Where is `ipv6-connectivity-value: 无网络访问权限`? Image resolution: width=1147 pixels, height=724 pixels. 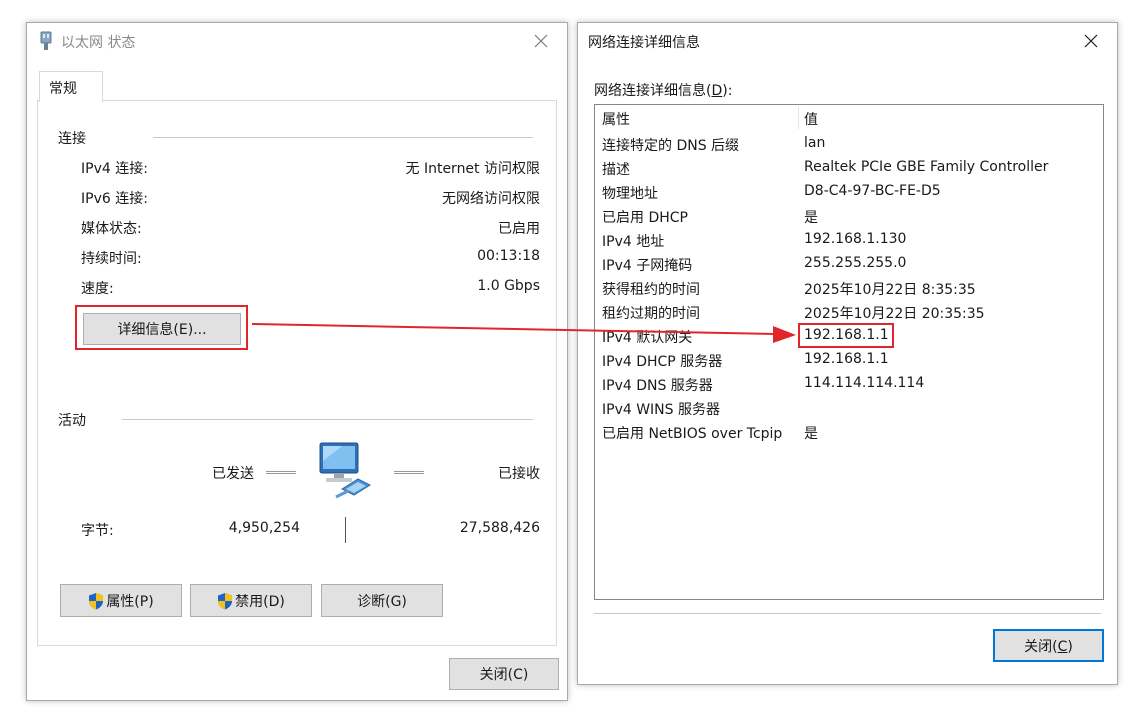 ipv6-connectivity-value: 无网络访问权限 is located at coordinates (491, 199).